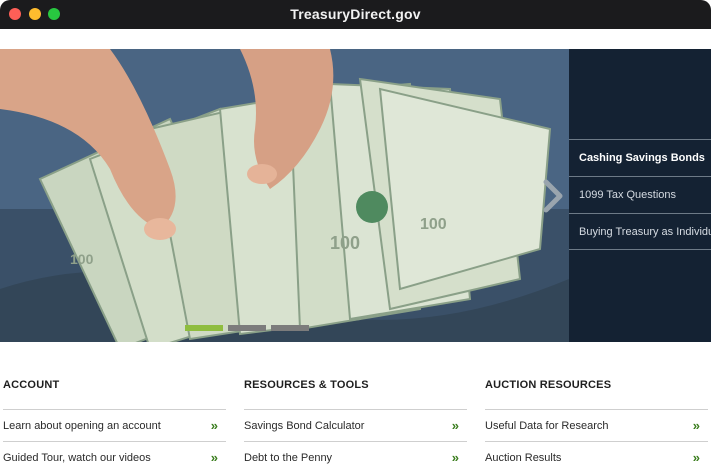  What do you see at coordinates (77, 458) in the screenshot?
I see `link-label: Guided Tour, watch our videos` at bounding box center [77, 458].